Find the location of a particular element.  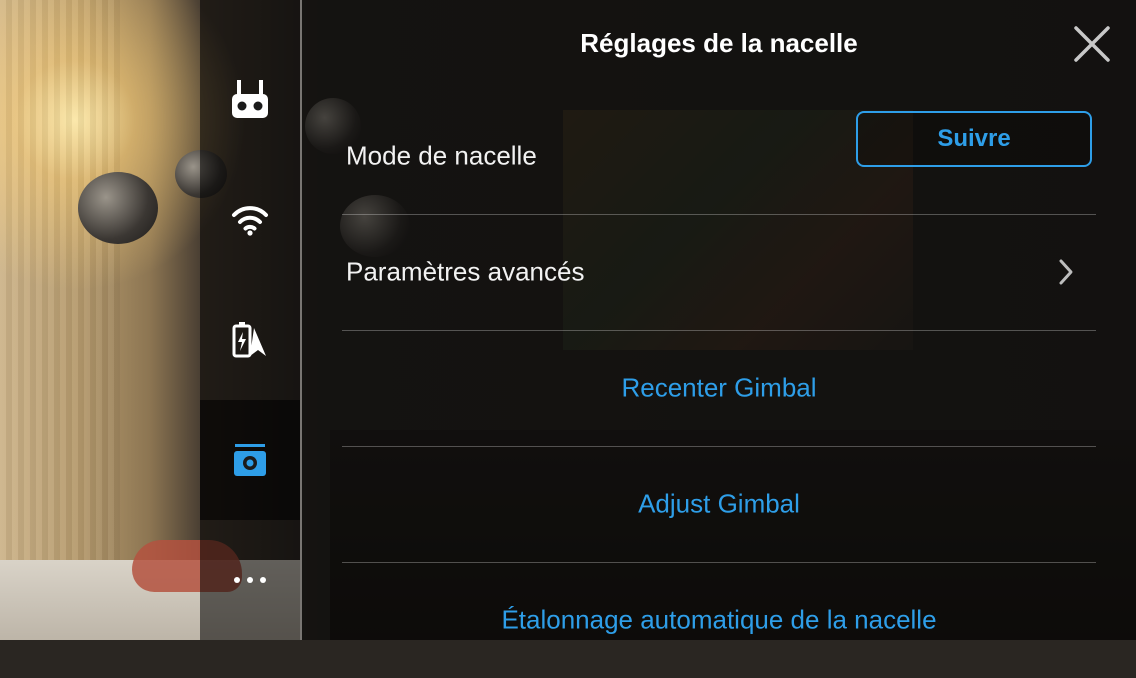

wifi-icon is located at coordinates (250, 221).